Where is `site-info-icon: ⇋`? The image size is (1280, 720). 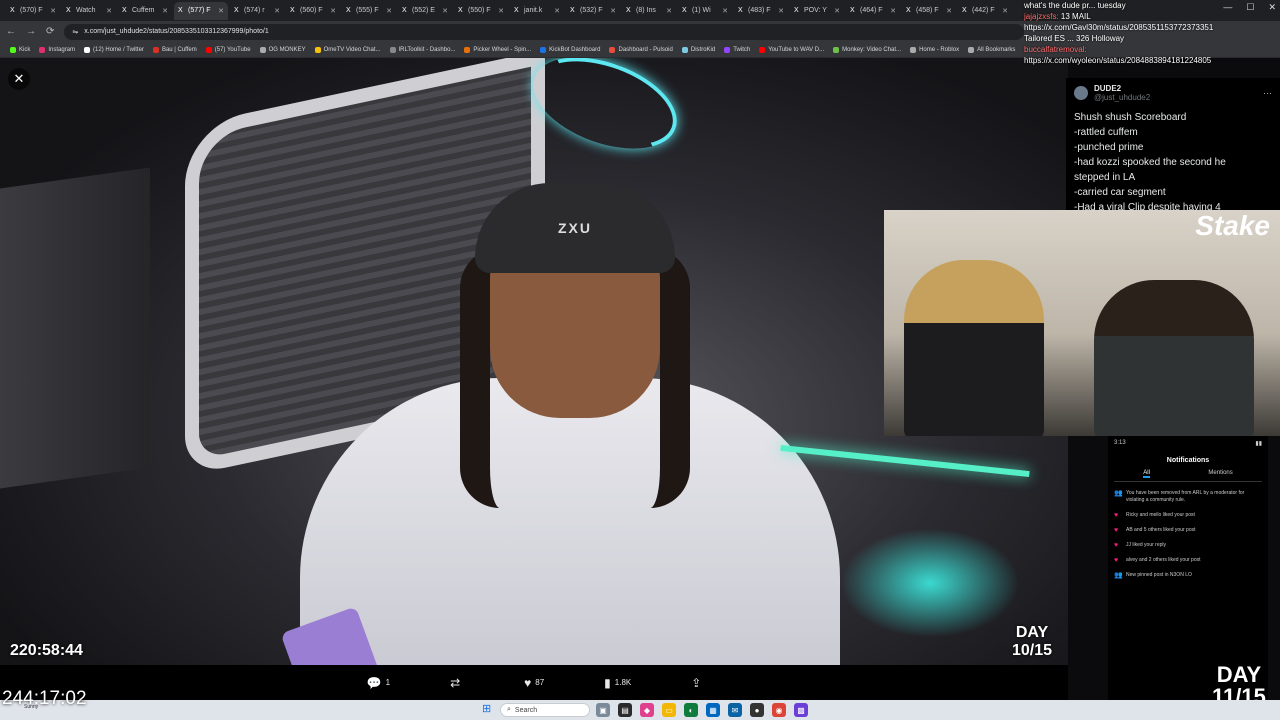
site-info-icon: ⇋ is located at coordinates (75, 32).